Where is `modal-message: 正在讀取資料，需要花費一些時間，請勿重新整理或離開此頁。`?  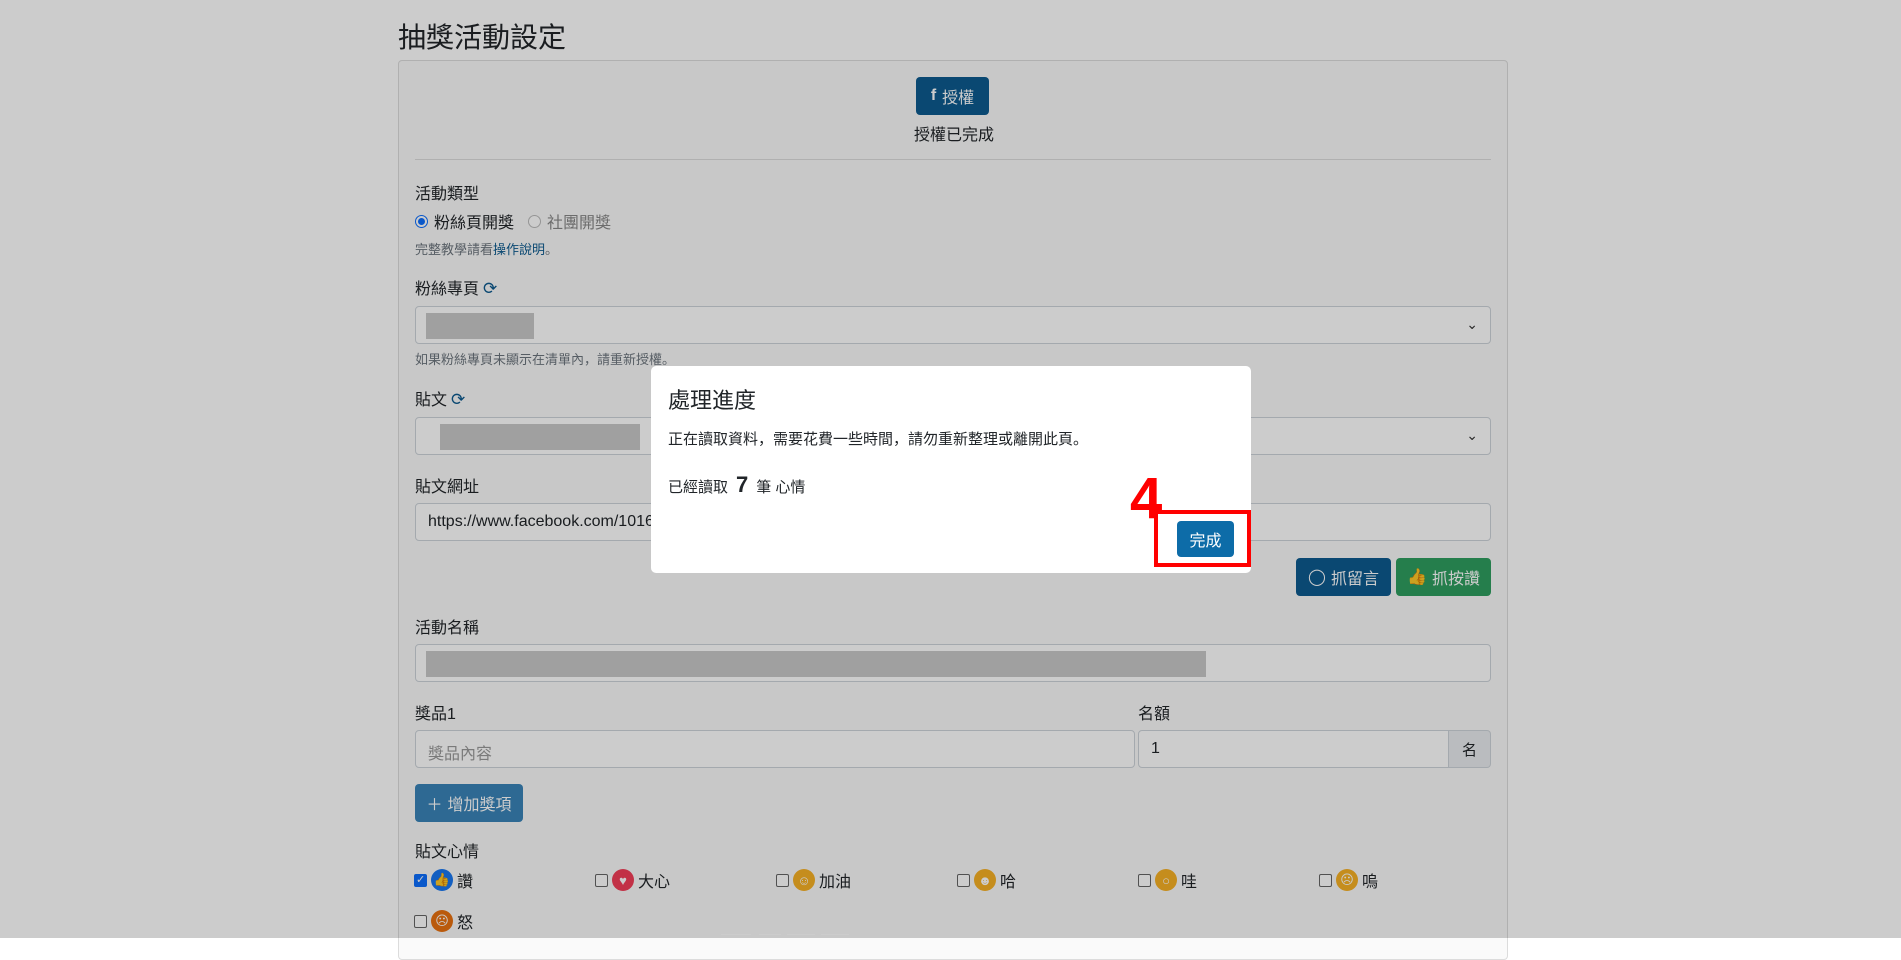 modal-message: 正在讀取資料，需要花費一些時間，請勿重新整理或離開此頁。 is located at coordinates (878, 439).